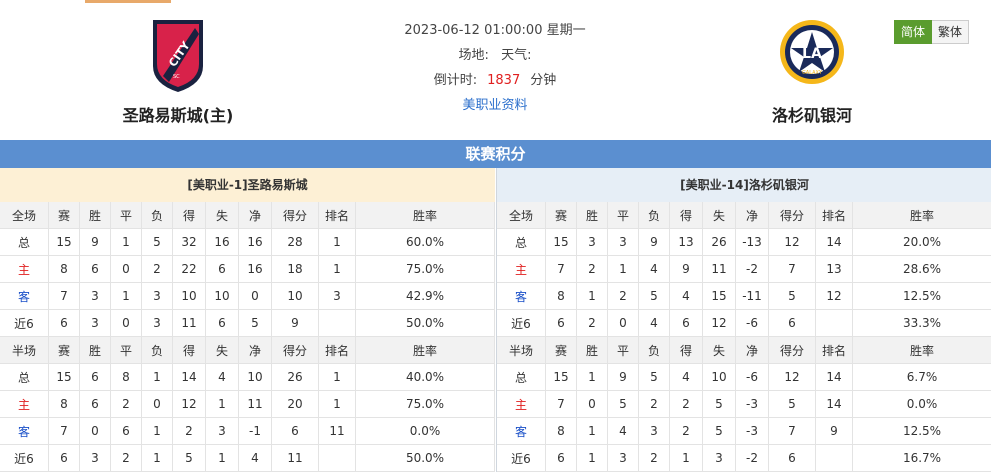 The image size is (991, 476). Describe the element at coordinates (521, 350) in the screenshot. I see `column-header: 半场` at that location.